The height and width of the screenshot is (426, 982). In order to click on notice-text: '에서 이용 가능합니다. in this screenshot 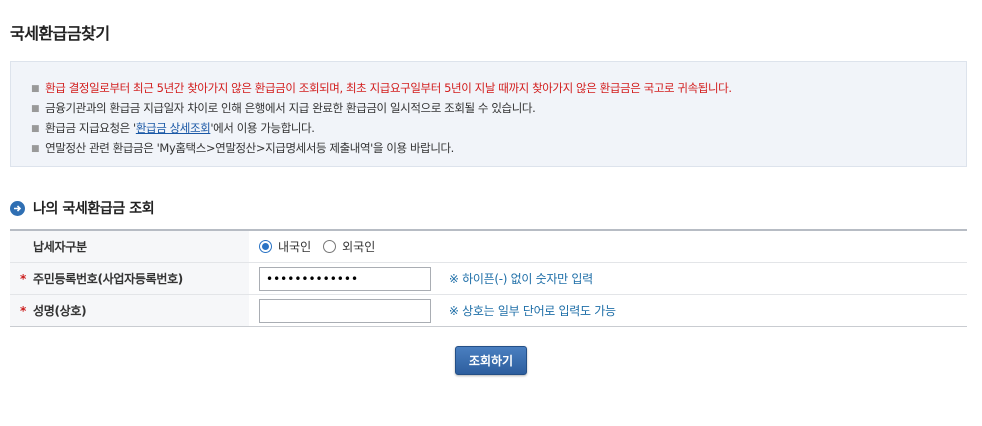, I will do `click(262, 128)`.